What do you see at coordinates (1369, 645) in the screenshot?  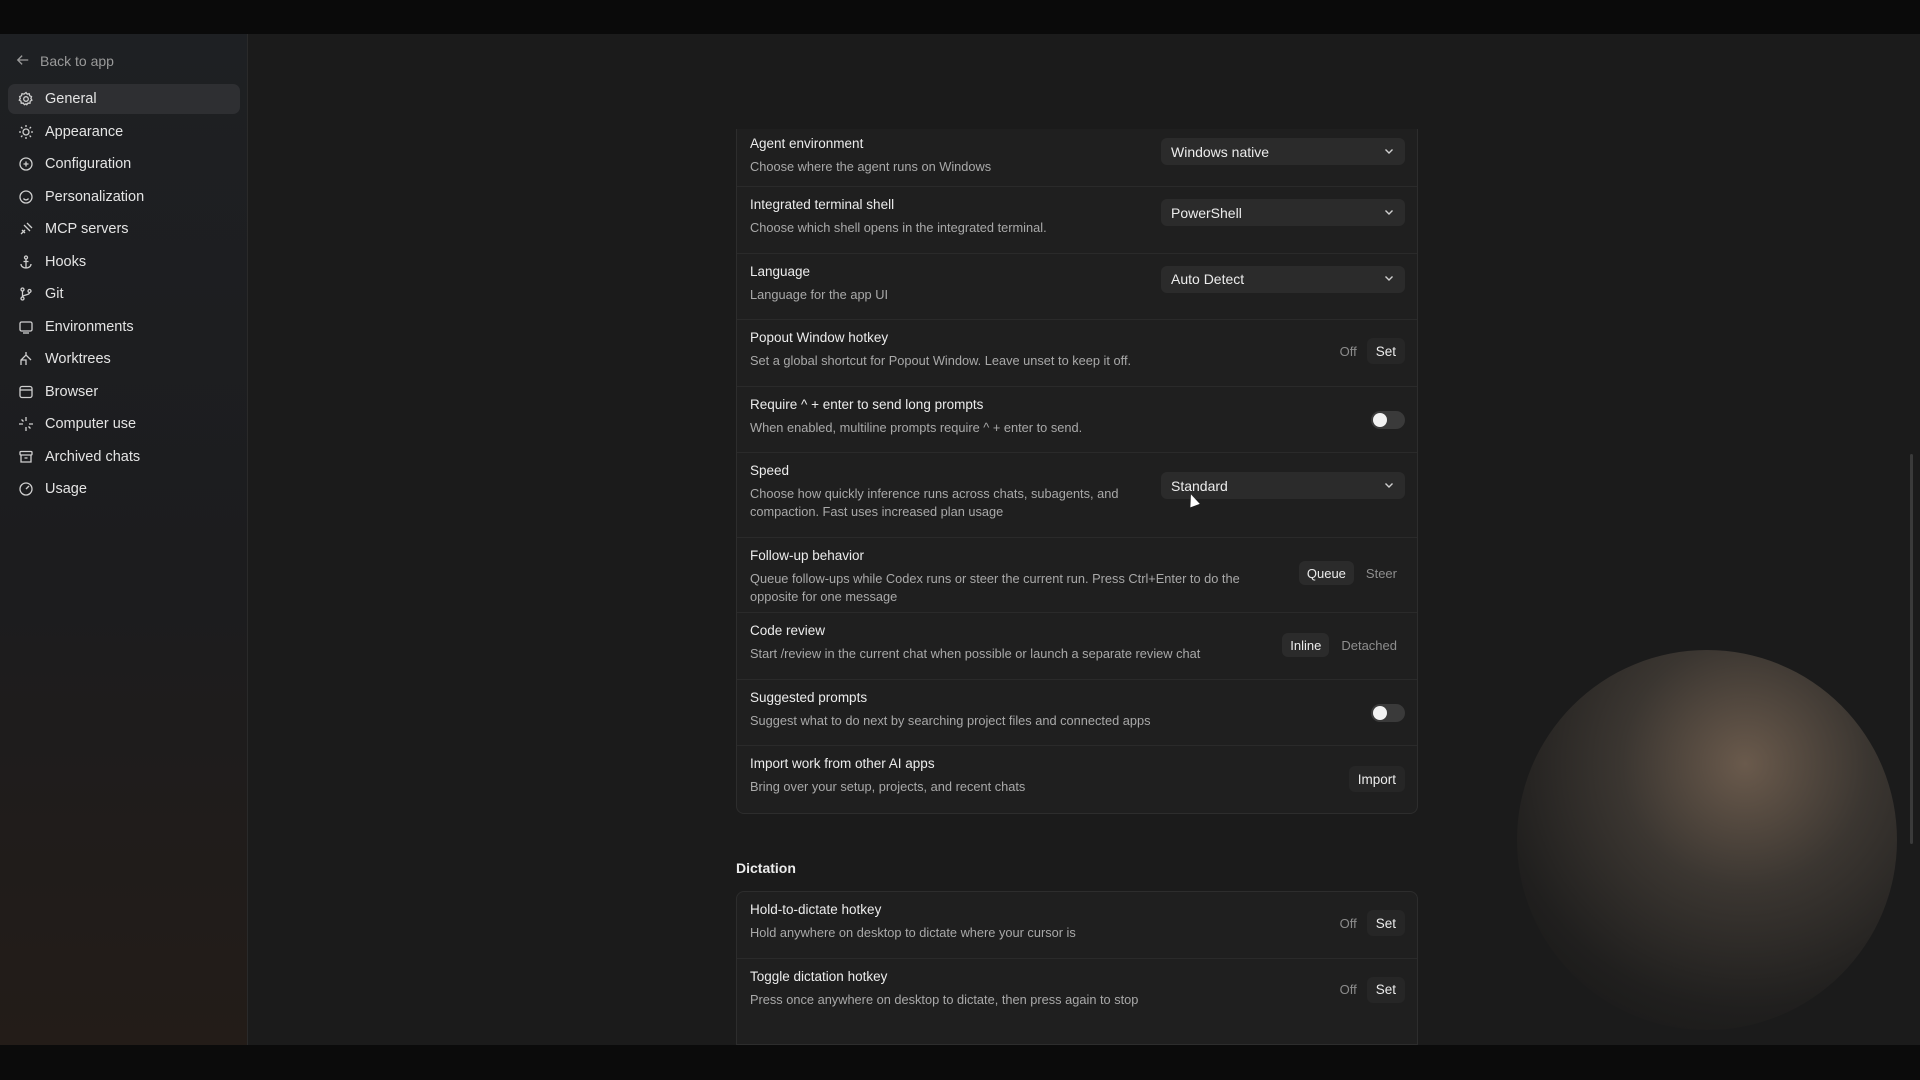 I see `code-review-detached-option: Detached` at bounding box center [1369, 645].